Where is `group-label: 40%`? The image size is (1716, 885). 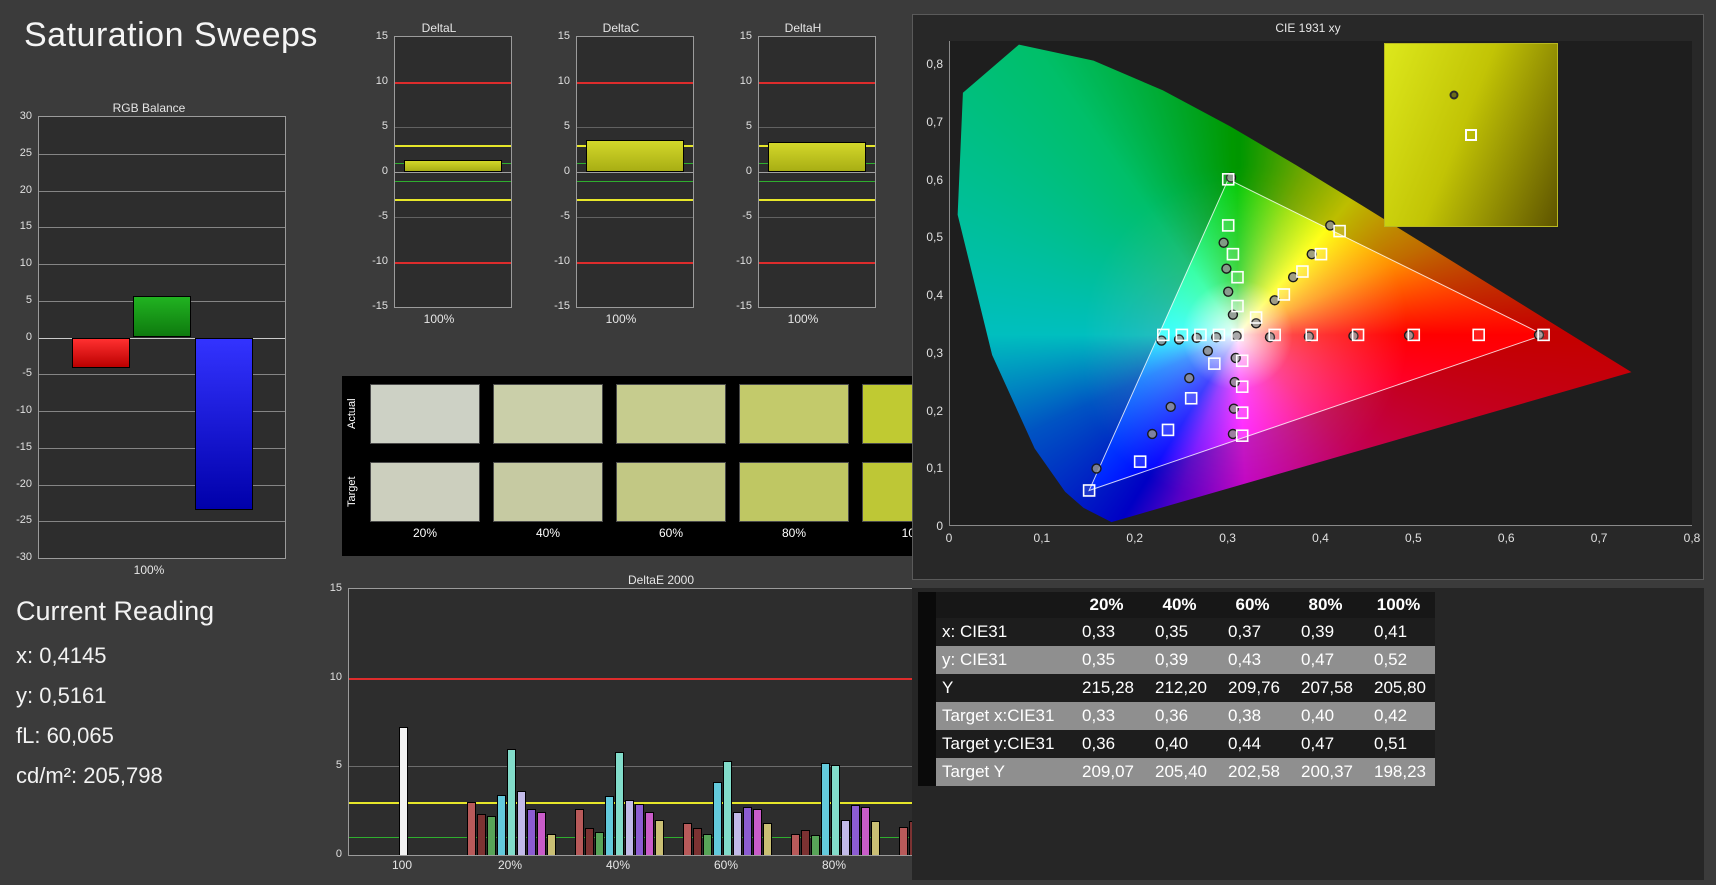 group-label: 40% is located at coordinates (618, 865).